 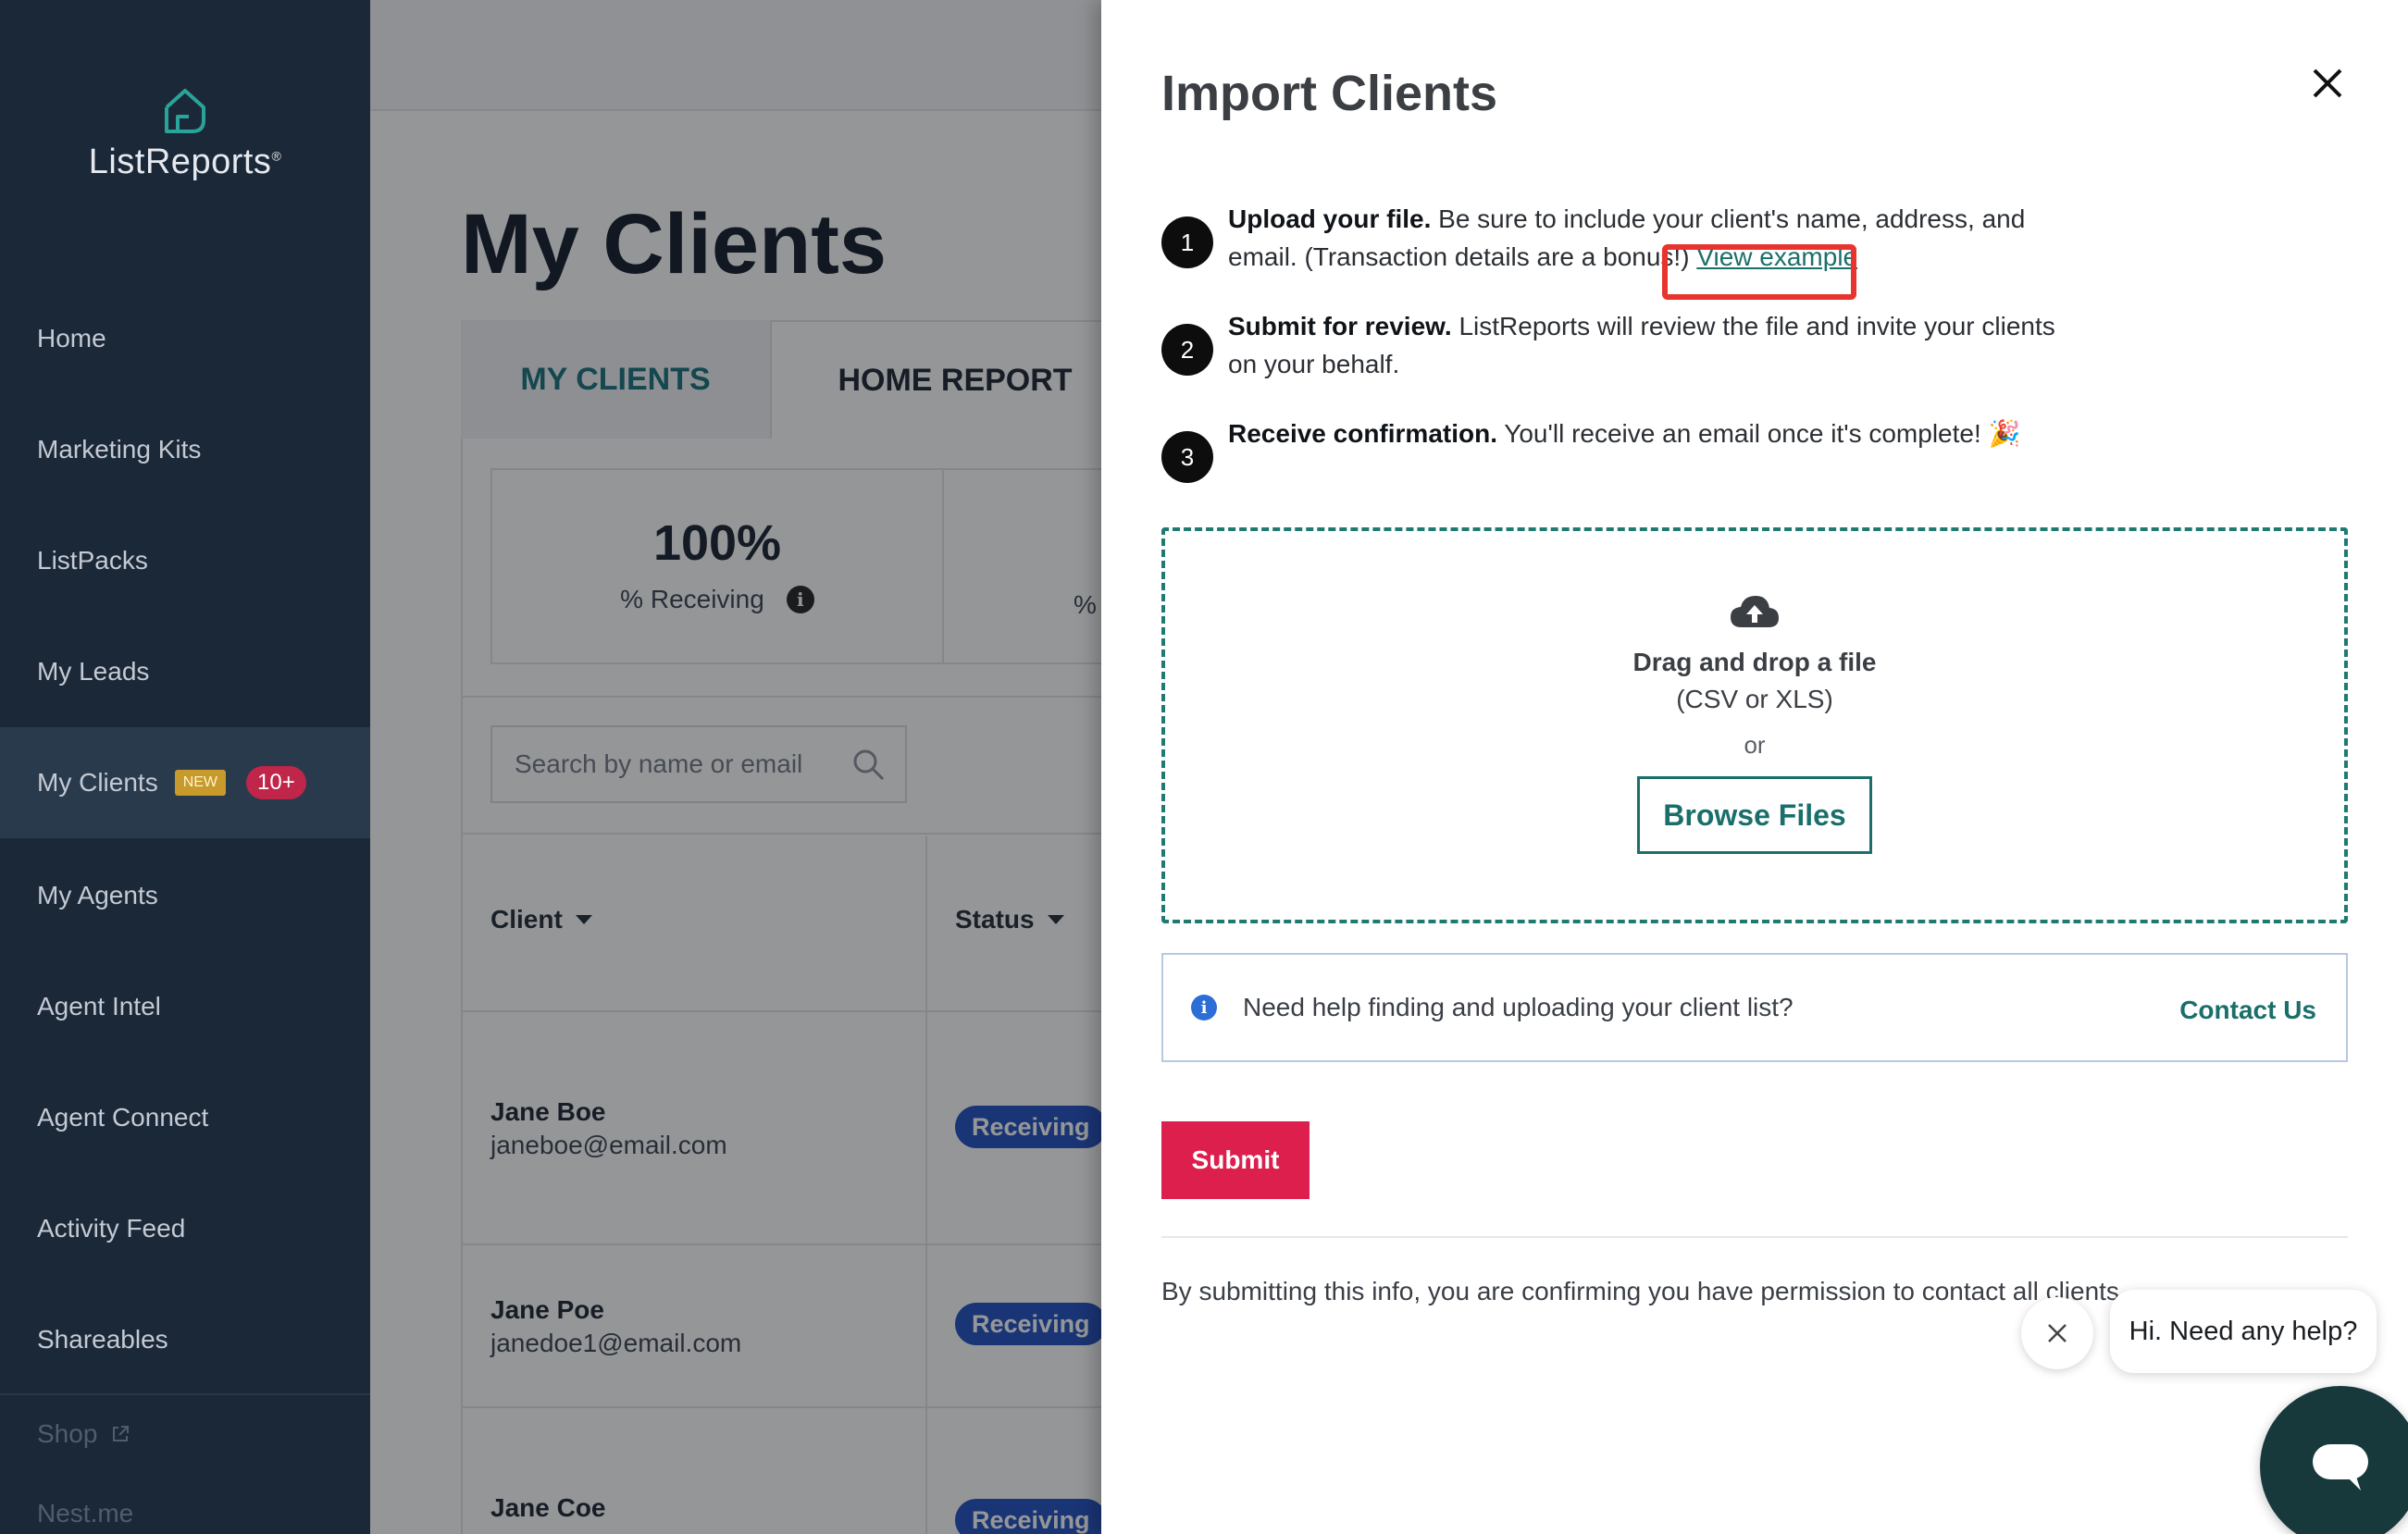 What do you see at coordinates (185, 161) in the screenshot?
I see `brand-name: ListReports®` at bounding box center [185, 161].